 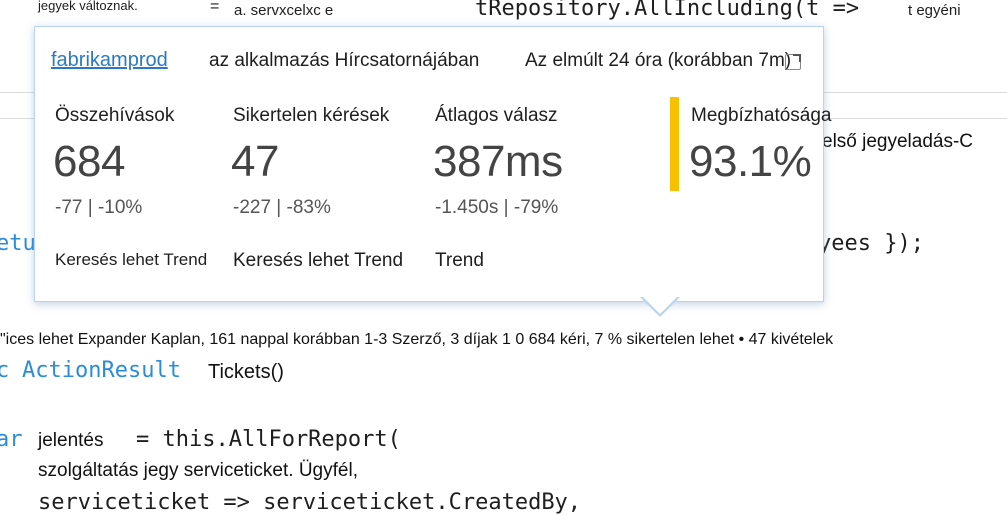 I want to click on metric-value-calls: 684, so click(x=89, y=161).